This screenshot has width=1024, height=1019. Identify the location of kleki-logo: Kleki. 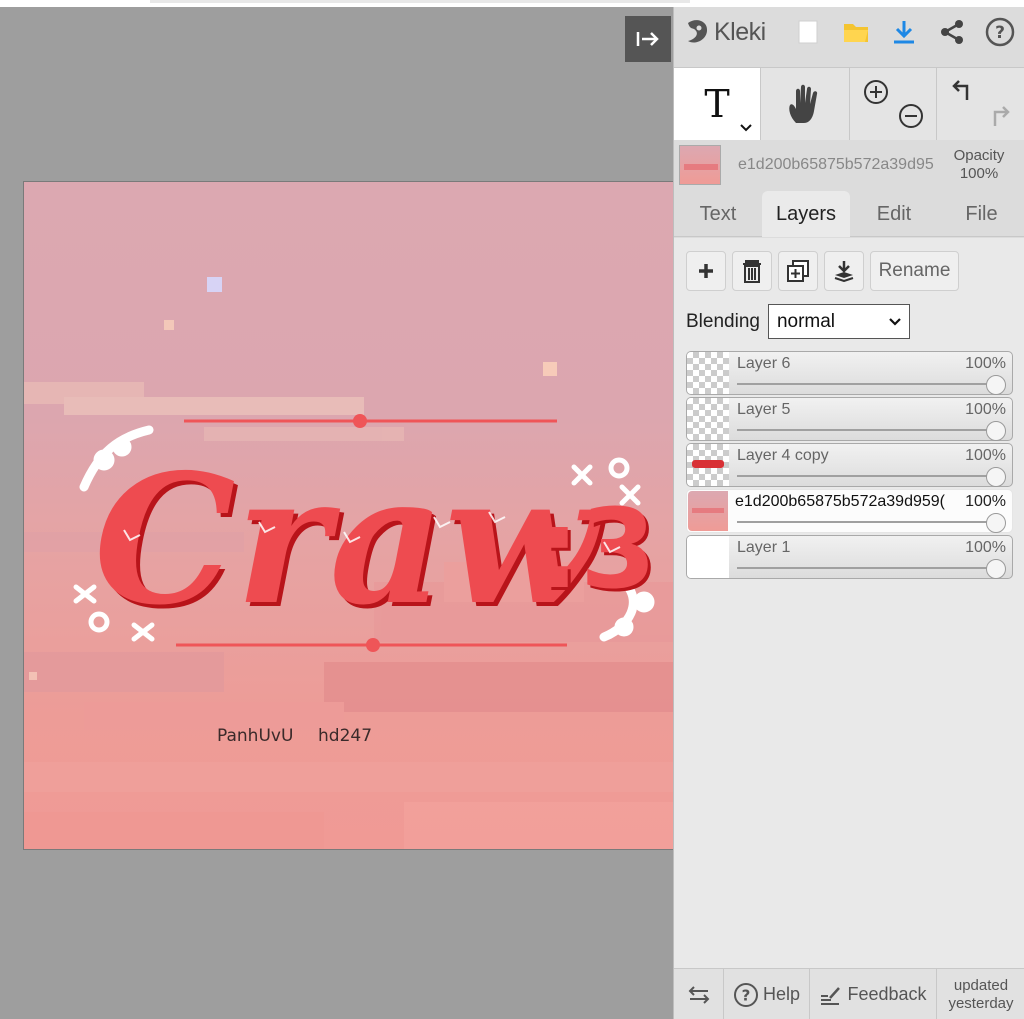
(729, 32).